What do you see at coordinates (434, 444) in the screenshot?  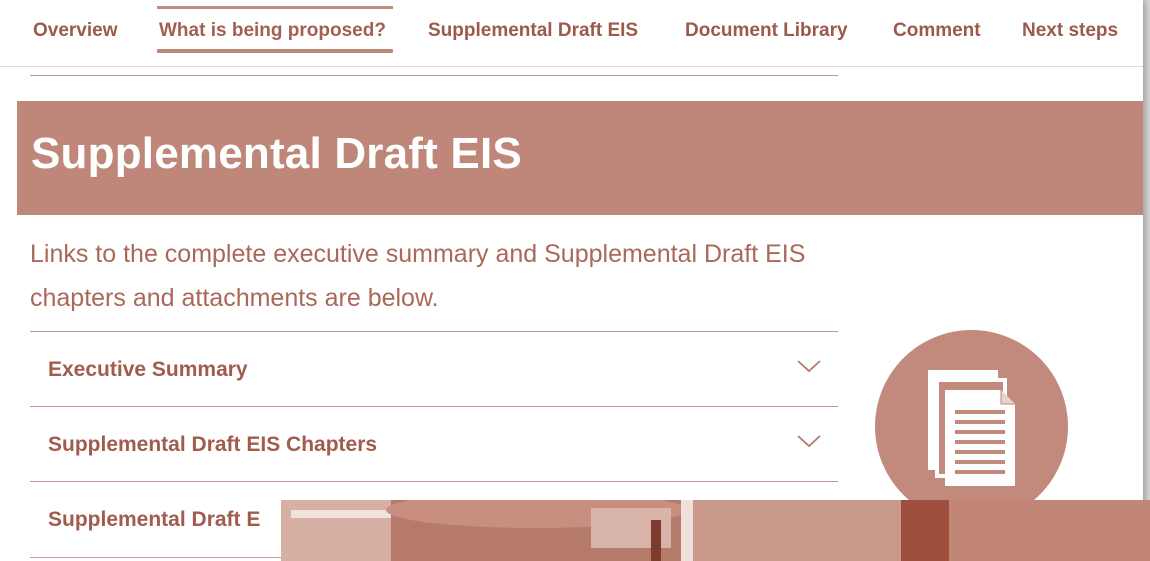 I see `accordion-supplemental-draft-eis-chapters: Supplemental Draft EIS Chapters` at bounding box center [434, 444].